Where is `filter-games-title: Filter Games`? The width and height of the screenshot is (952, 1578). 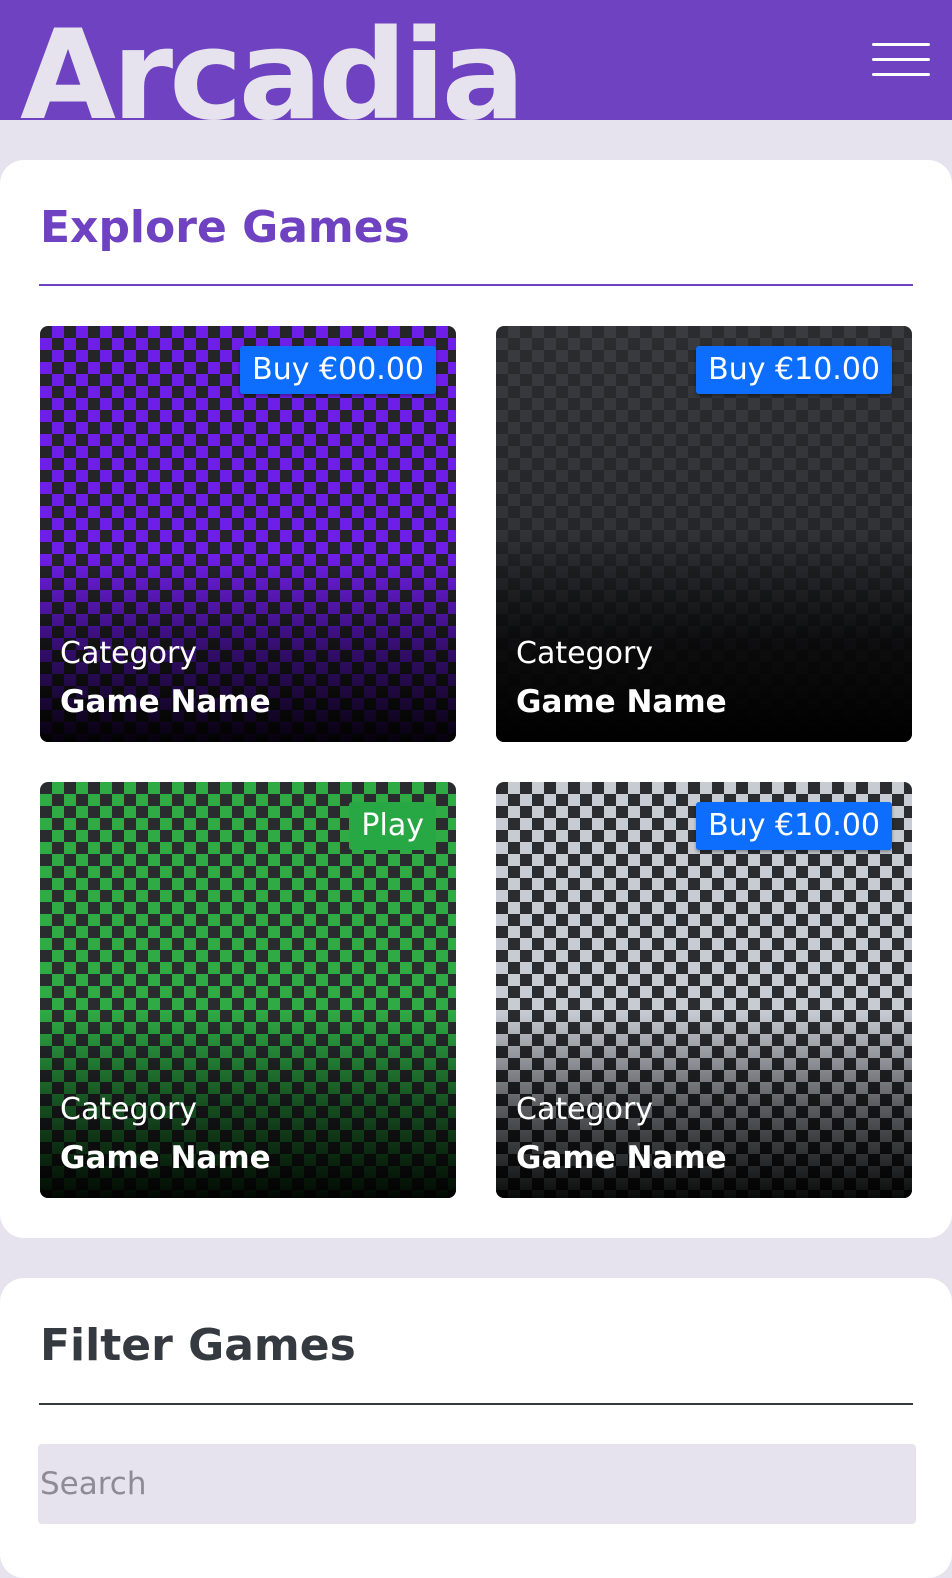
filter-games-title: Filter Games is located at coordinates (198, 1345).